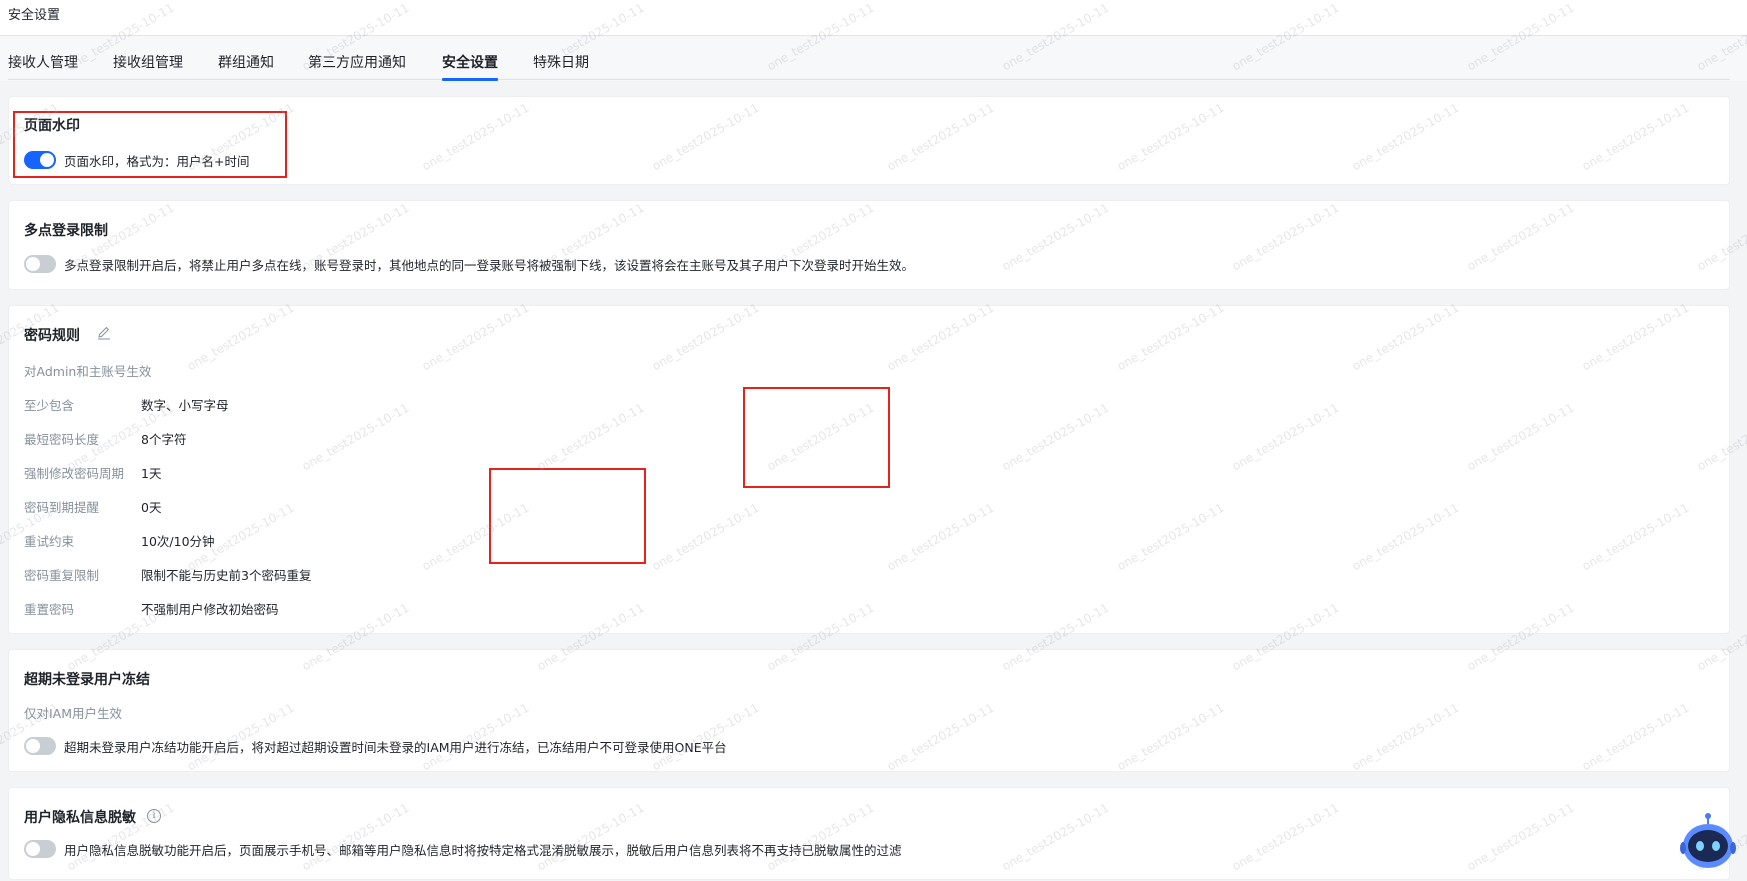 The image size is (1747, 881). Describe the element at coordinates (869, 140) in the screenshot. I see `watermark-card: 页面水印 页面水印，格式为：用户名+时间` at that location.